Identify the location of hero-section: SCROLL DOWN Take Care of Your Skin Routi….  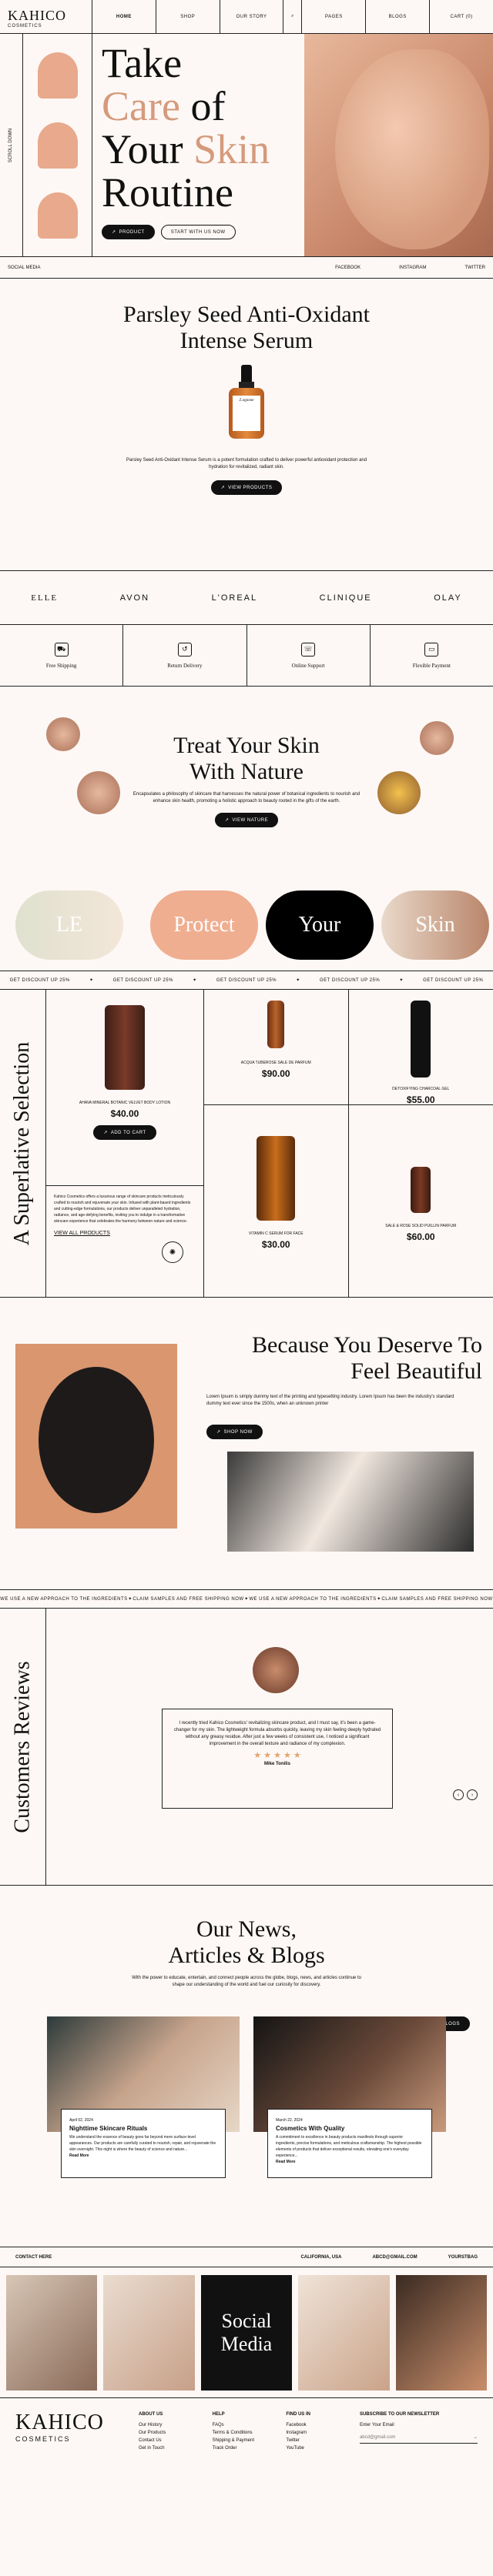
(246, 145).